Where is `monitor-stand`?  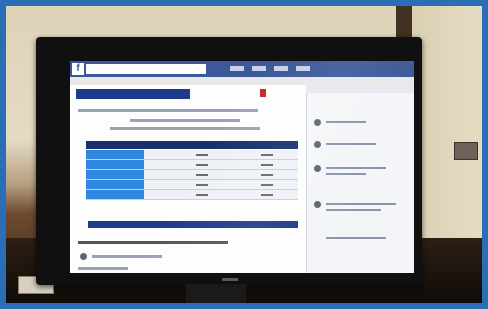 monitor-stand is located at coordinates (216, 293).